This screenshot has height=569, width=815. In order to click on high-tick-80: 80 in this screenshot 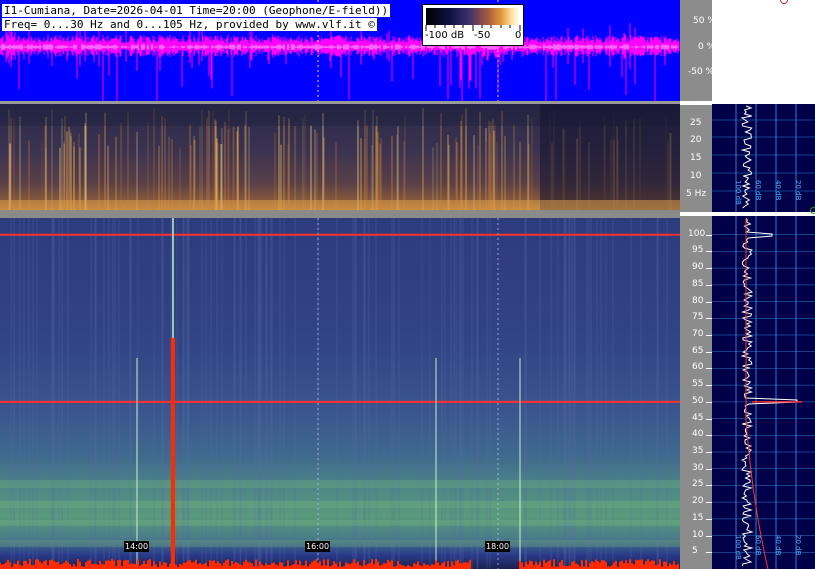, I will do `click(698, 300)`.